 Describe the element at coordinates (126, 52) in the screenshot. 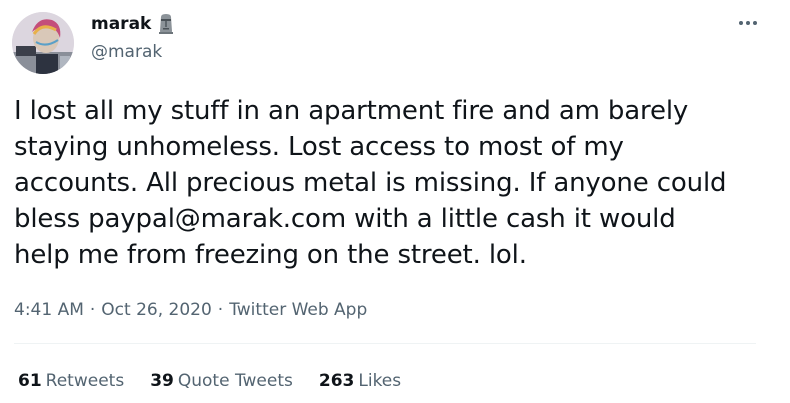

I see `author-handle: @marak` at that location.